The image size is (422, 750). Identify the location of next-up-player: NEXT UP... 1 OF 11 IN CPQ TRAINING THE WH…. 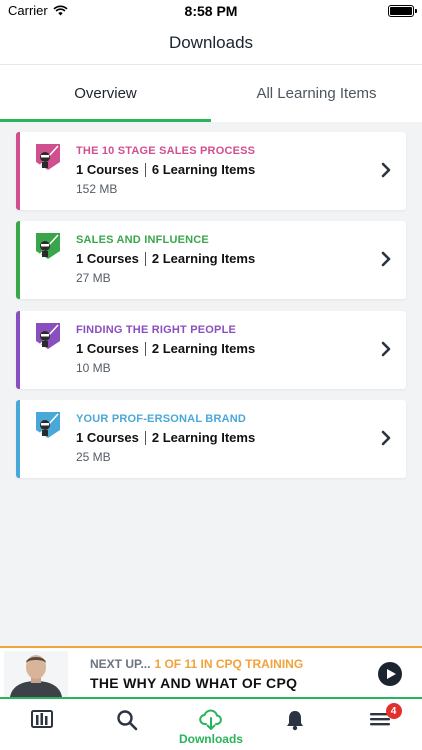
(211, 673).